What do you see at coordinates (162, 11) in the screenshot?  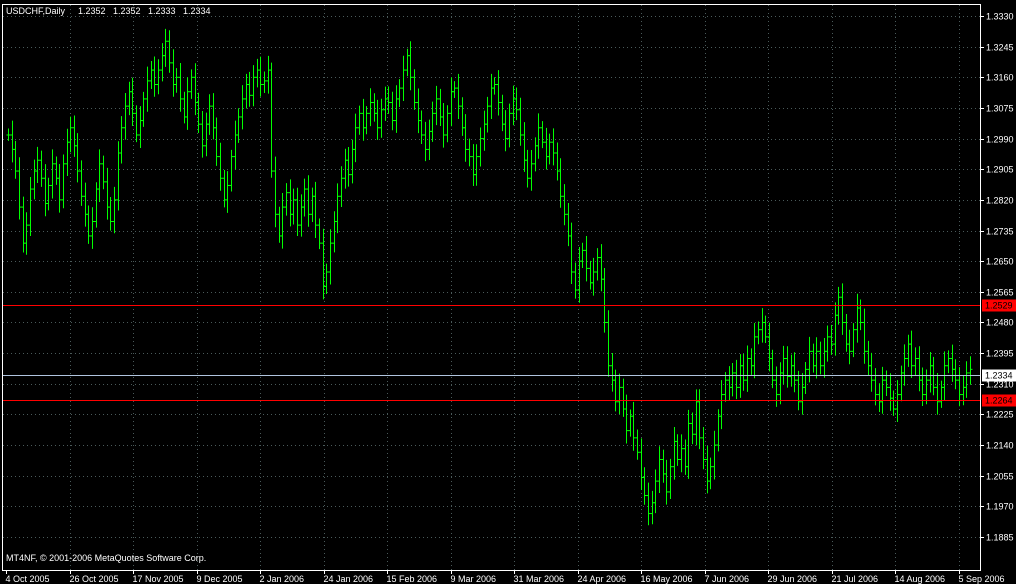 I see `header-low: 1.2333` at bounding box center [162, 11].